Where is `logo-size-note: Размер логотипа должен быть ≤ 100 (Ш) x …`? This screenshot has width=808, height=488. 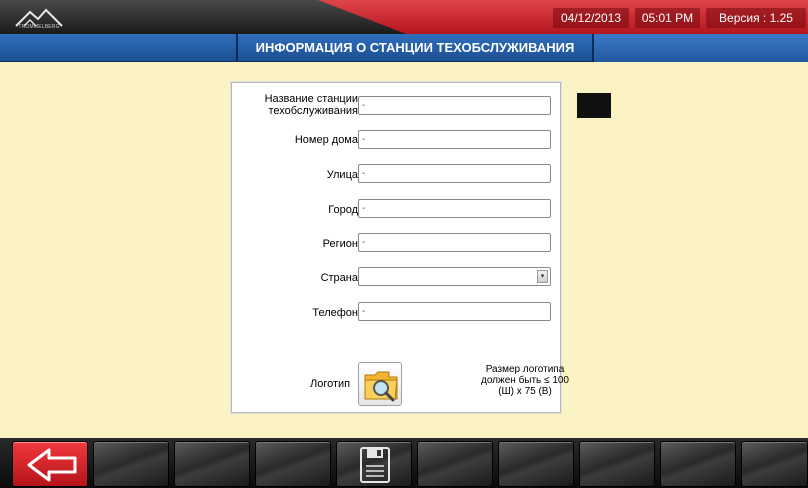
logo-size-note: Размер логотипа должен быть ≤ 100 (Ш) x … is located at coordinates (525, 380).